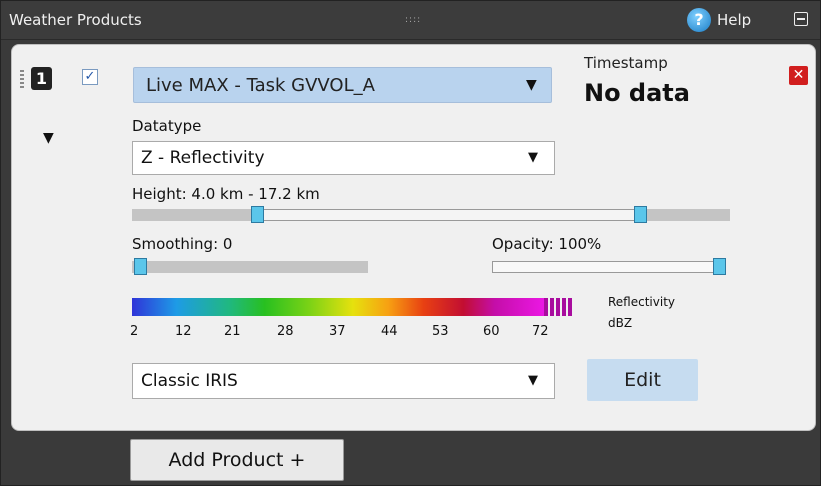 The width and height of the screenshot is (821, 486). Describe the element at coordinates (440, 331) in the screenshot. I see `colorbar-tick: 53` at that location.